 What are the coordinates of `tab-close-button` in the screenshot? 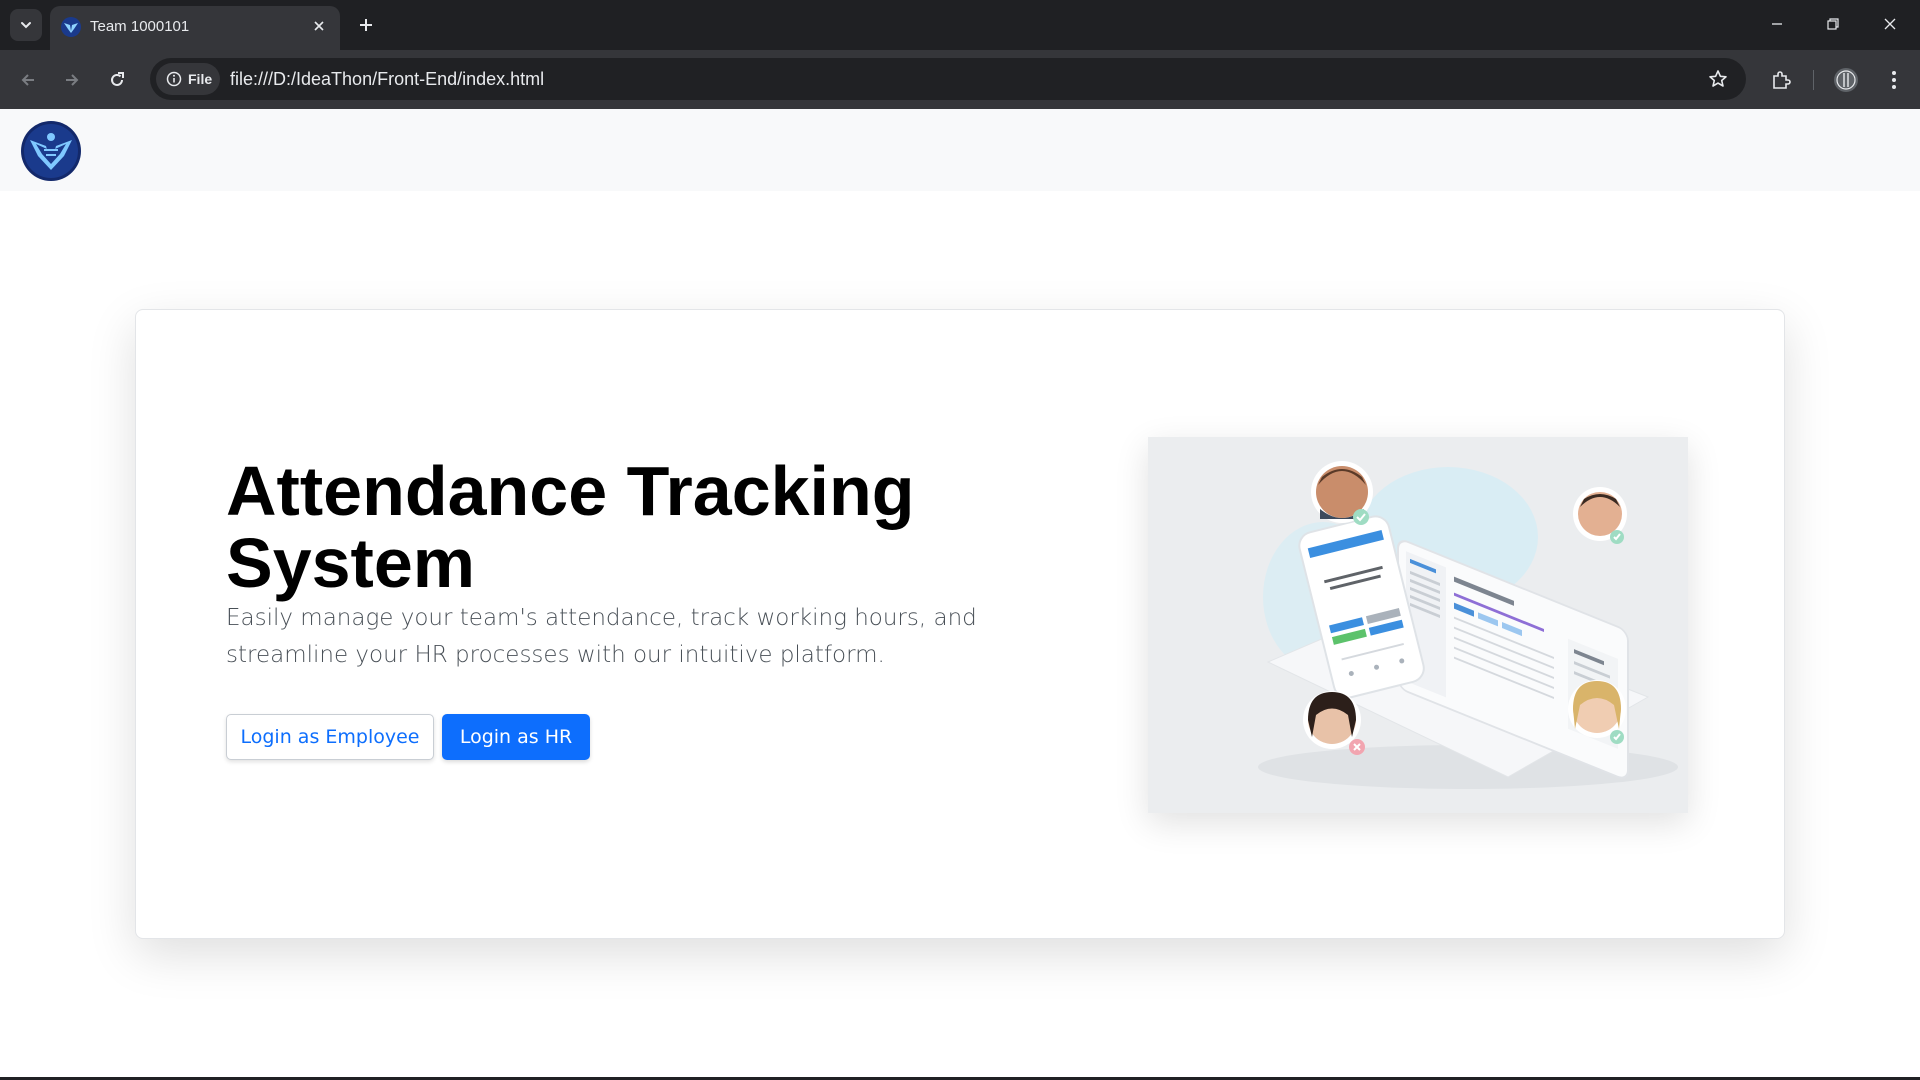 It's located at (319, 26).